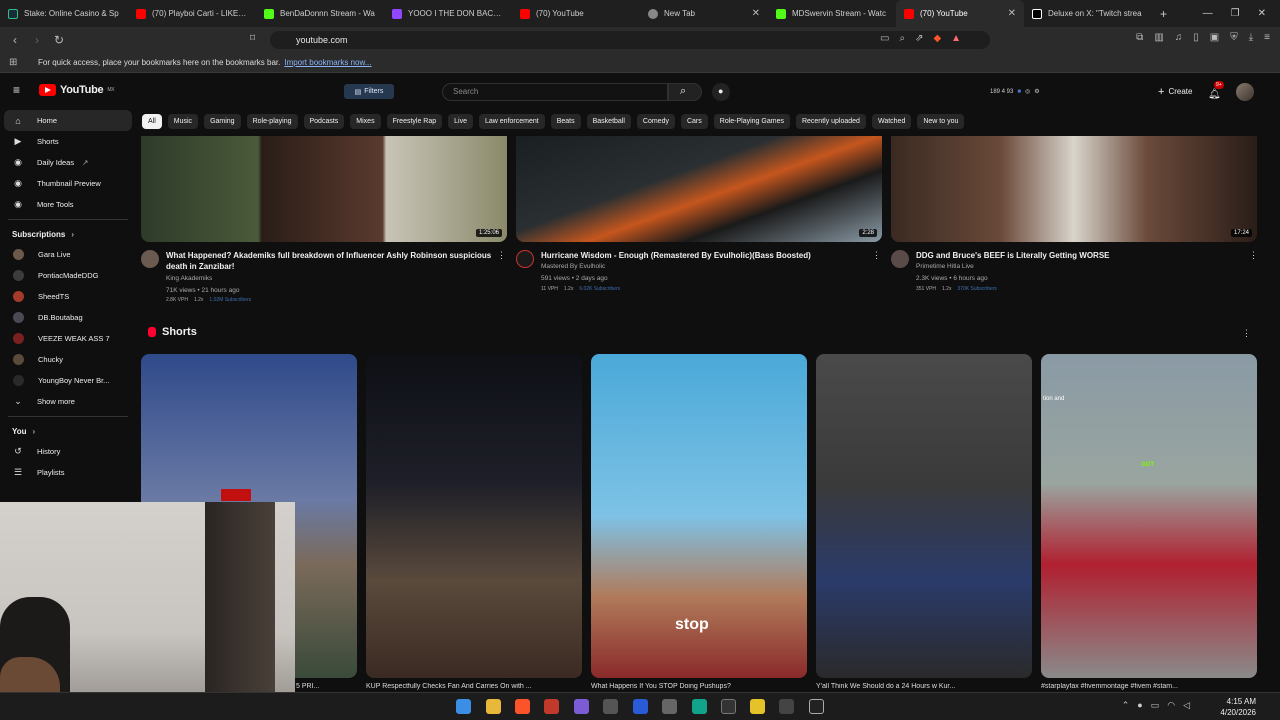  I want to click on video-thumbnail: 1:25:06, so click(324, 189).